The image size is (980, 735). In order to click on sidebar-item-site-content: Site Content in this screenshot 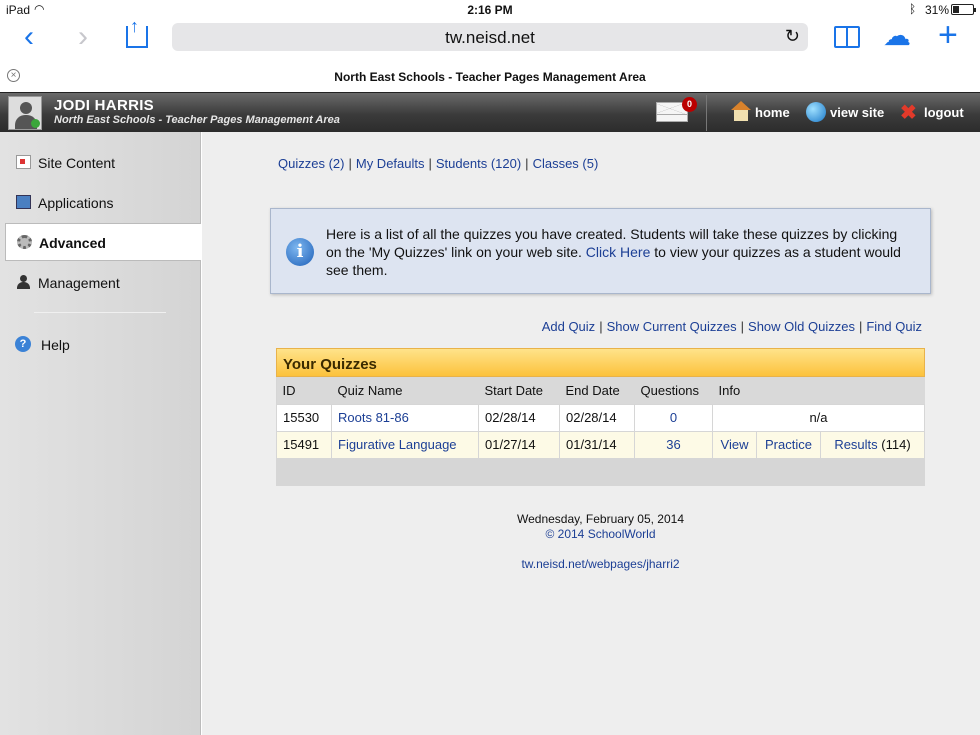, I will do `click(100, 163)`.